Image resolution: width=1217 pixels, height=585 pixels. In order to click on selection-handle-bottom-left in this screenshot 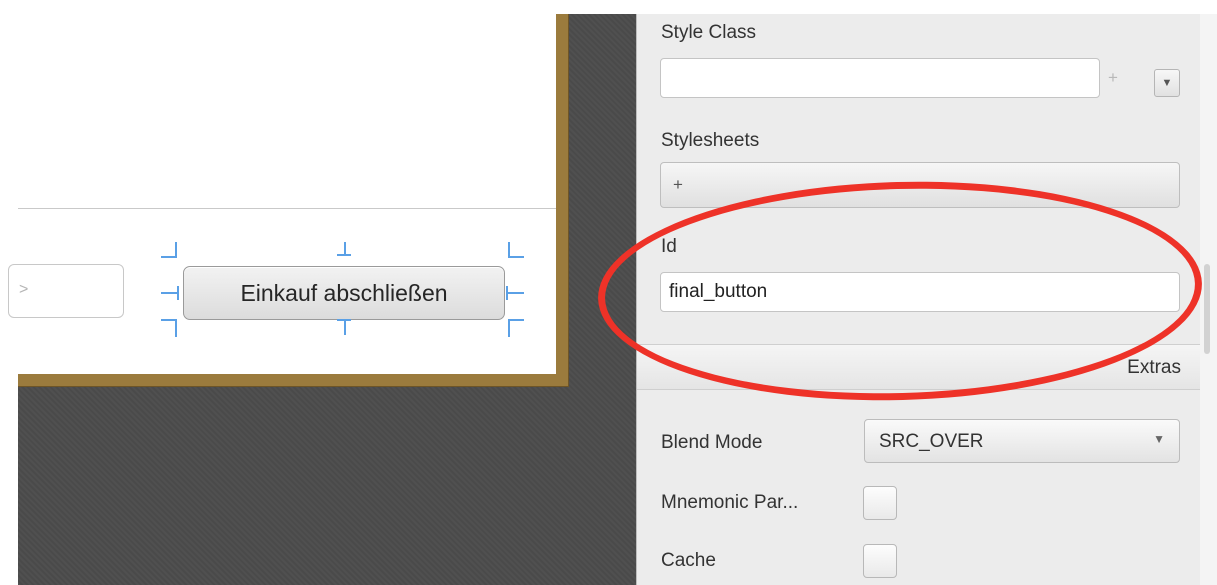, I will do `click(169, 328)`.